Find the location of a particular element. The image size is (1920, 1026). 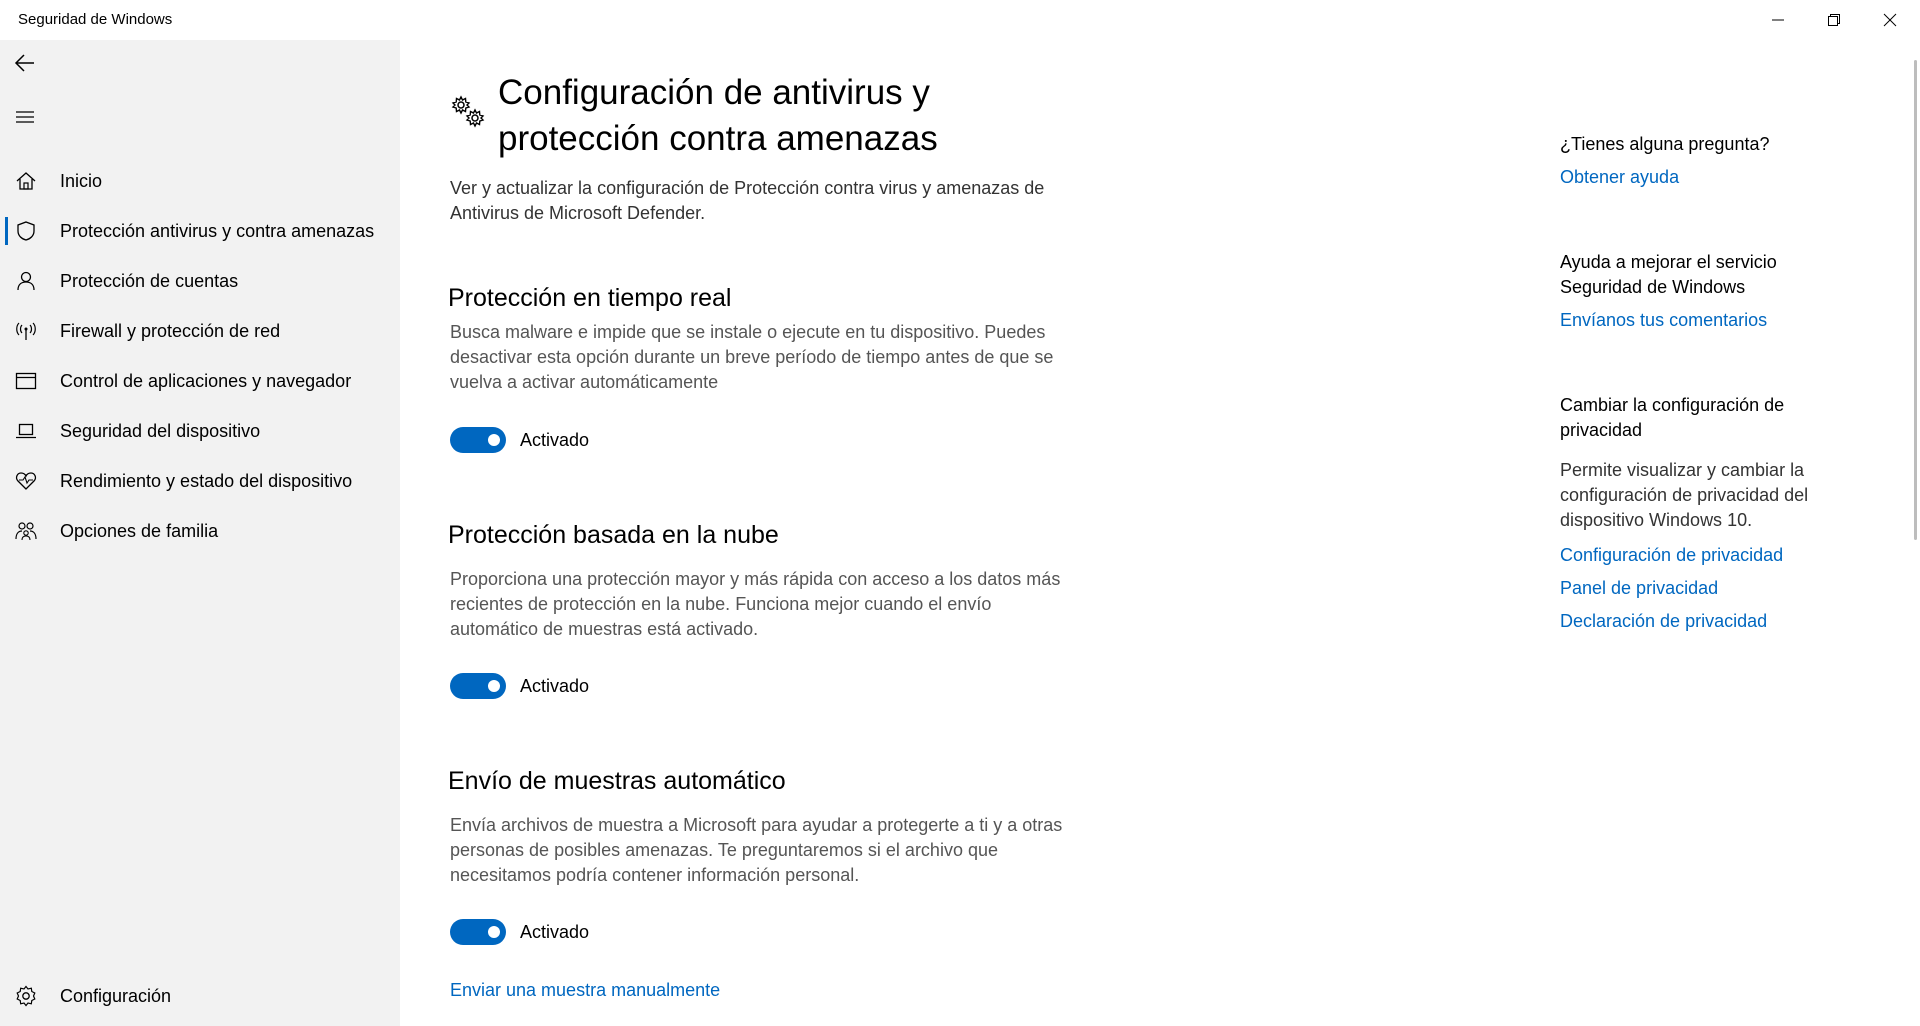

back-button is located at coordinates (25, 63).